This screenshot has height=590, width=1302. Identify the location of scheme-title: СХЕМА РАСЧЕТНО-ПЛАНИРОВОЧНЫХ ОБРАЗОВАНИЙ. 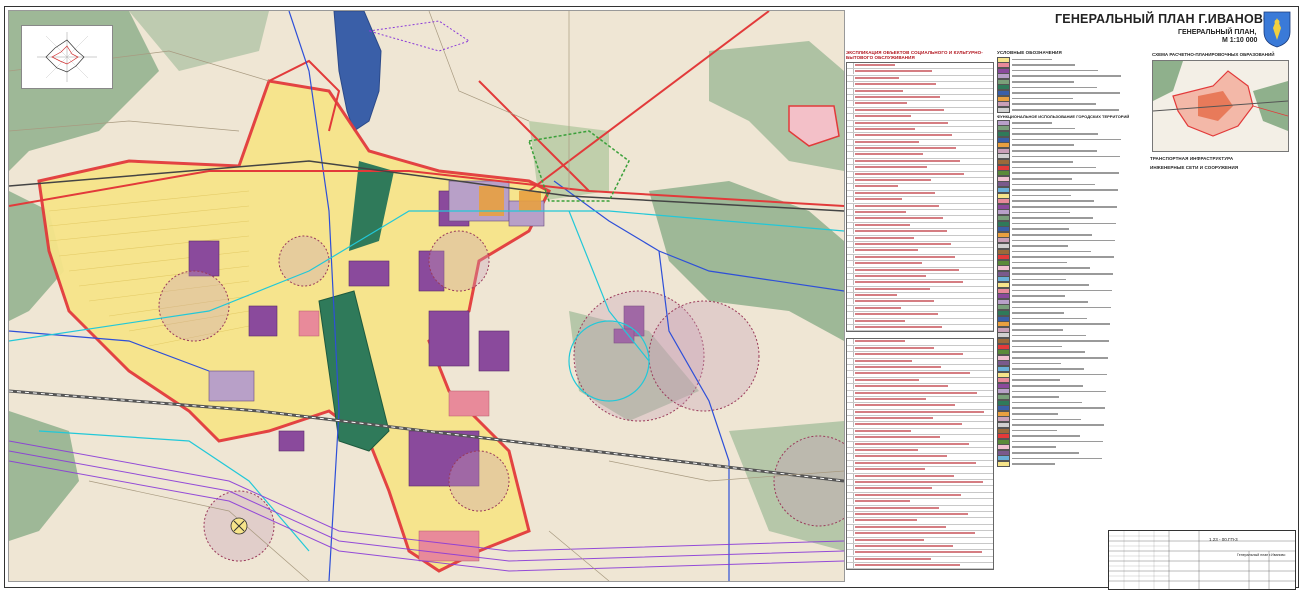
(1213, 54).